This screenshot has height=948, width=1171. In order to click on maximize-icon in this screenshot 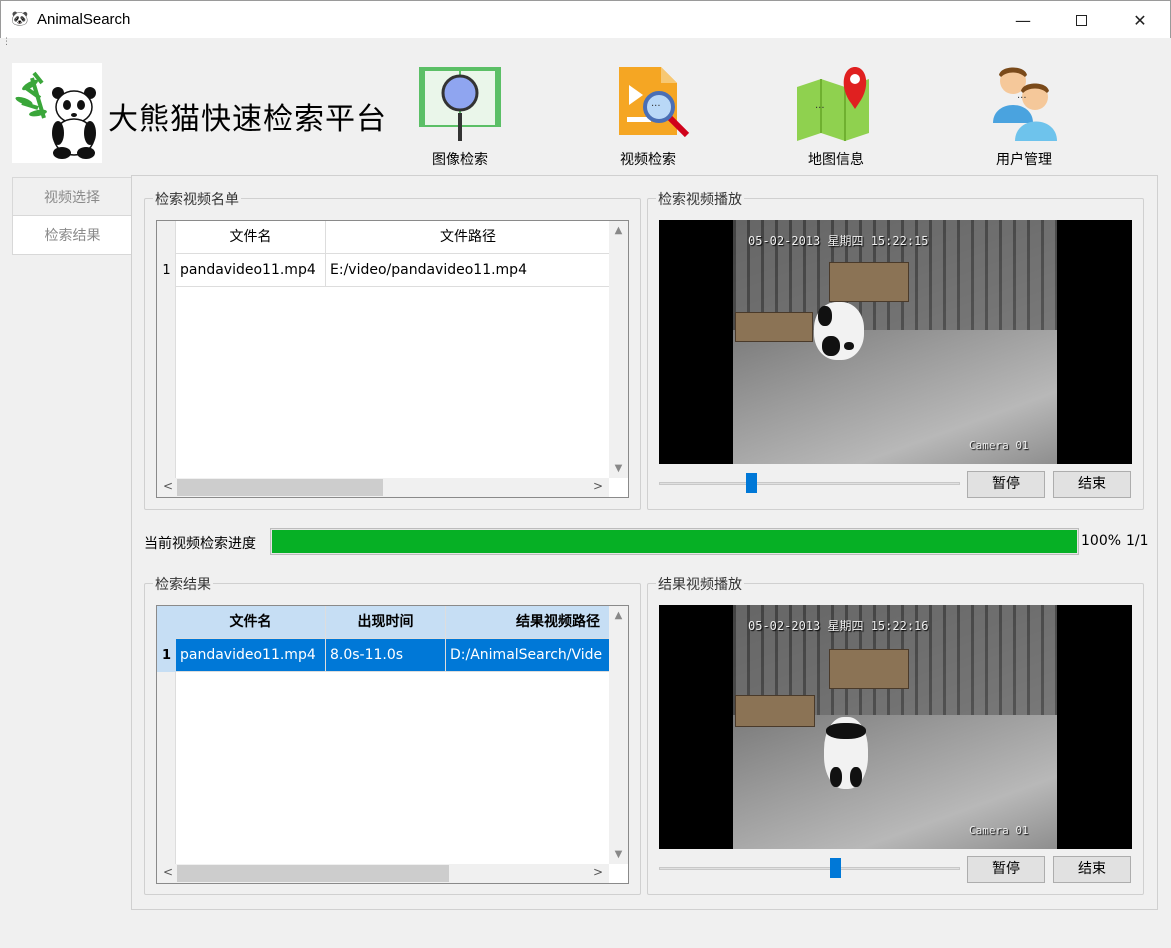, I will do `click(1081, 20)`.